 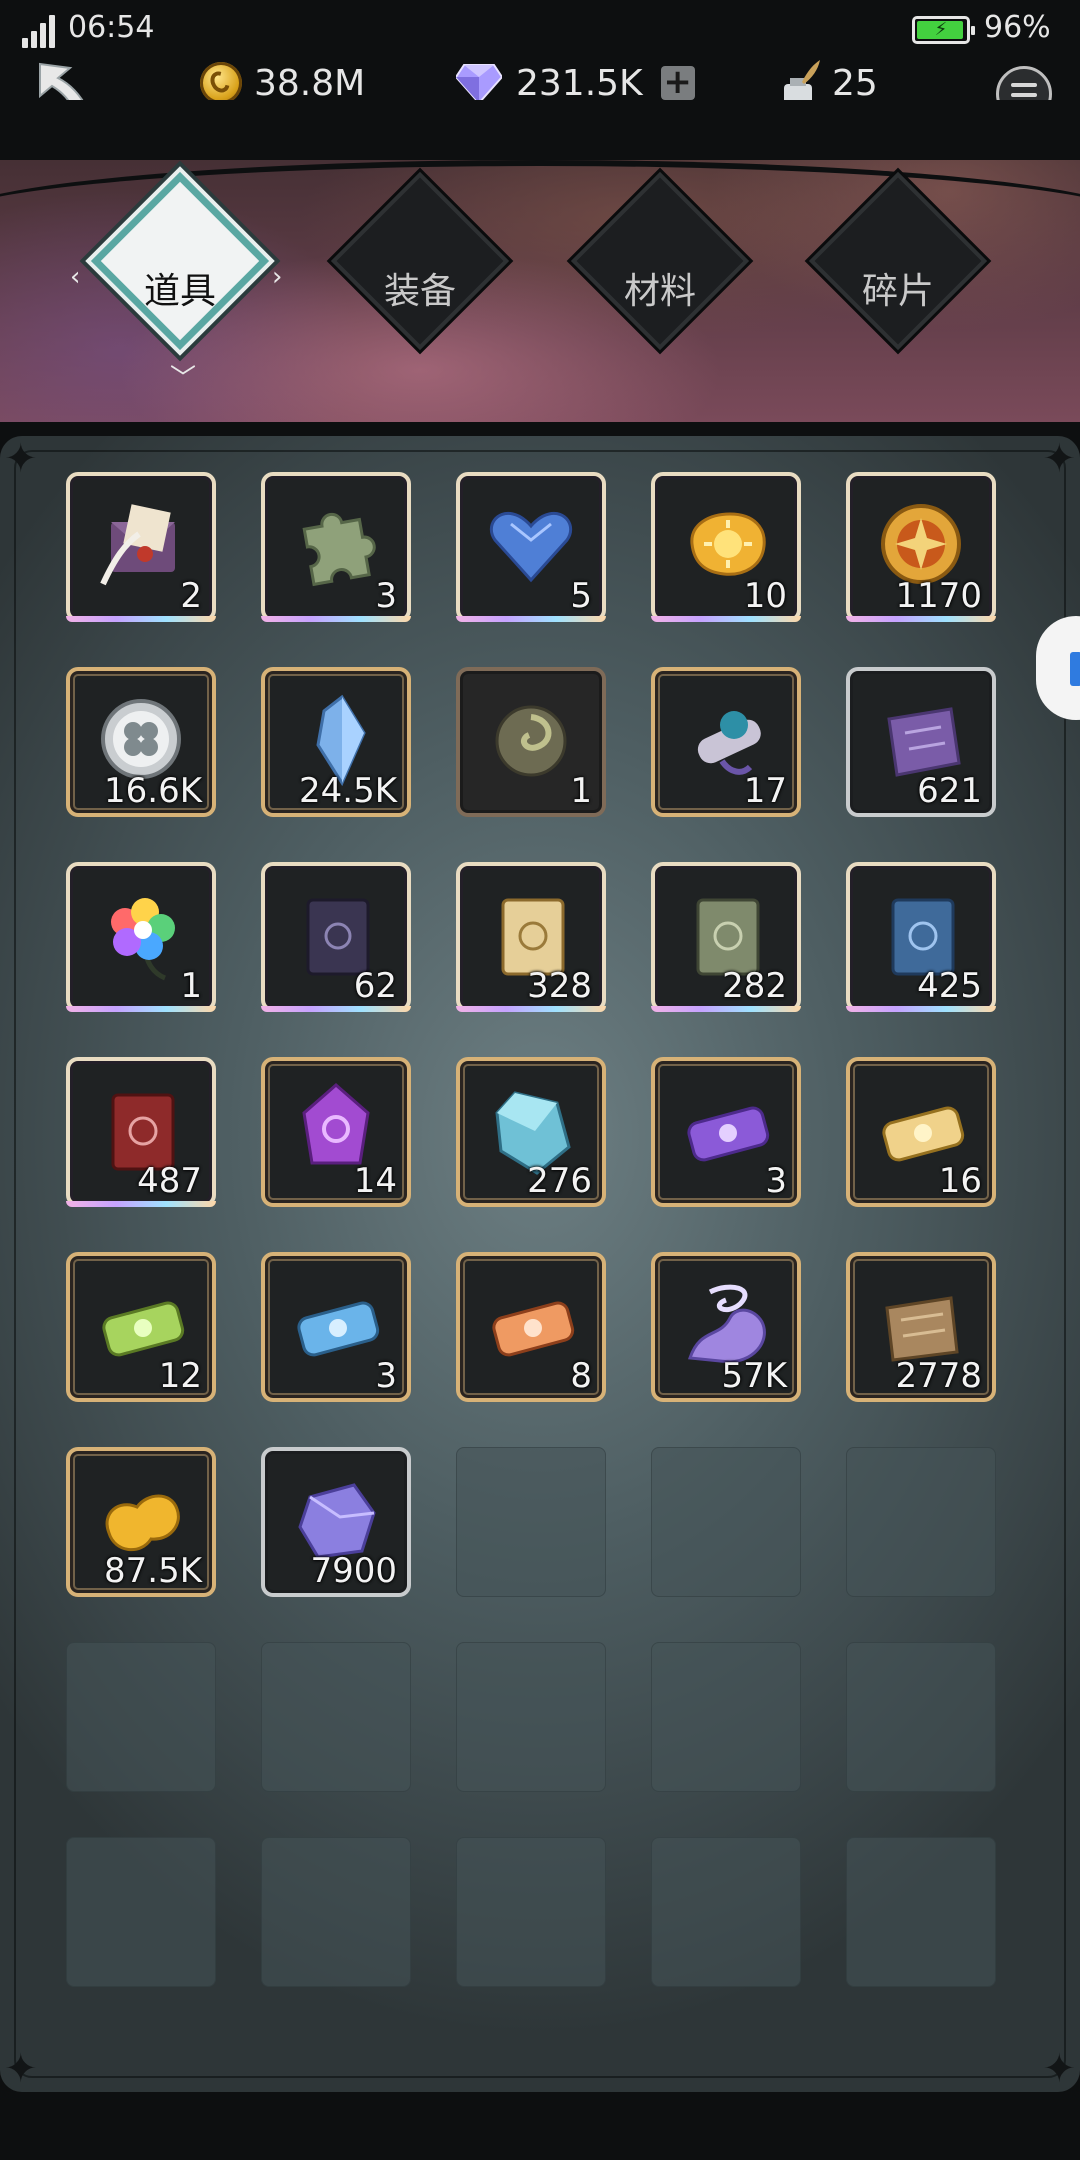 I want to click on item-quantity: 2, so click(x=191, y=596).